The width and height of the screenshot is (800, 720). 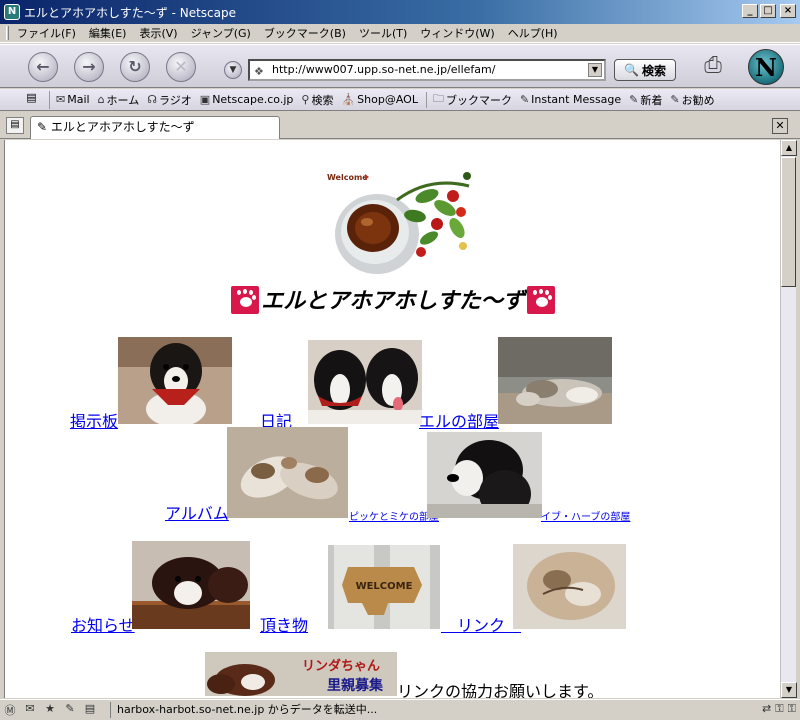 What do you see at coordinates (46, 33) in the screenshot?
I see `menu-file: ファイル(F)` at bounding box center [46, 33].